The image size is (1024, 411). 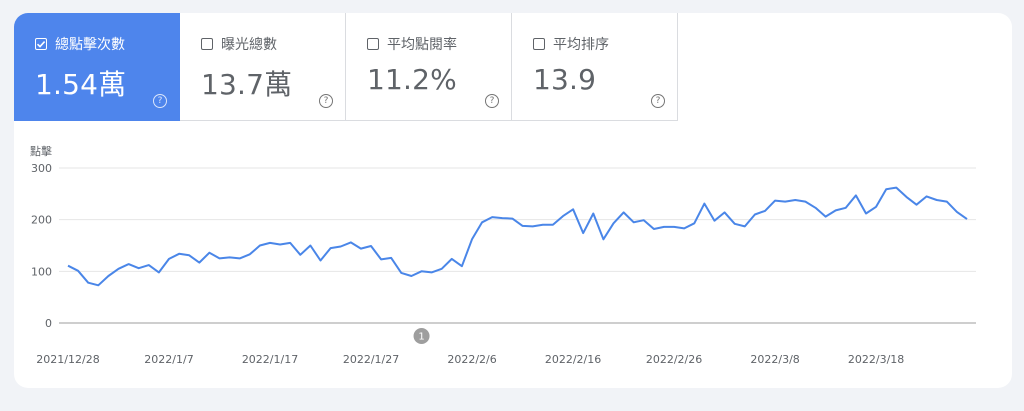 I want to click on y-tick-labels: 0 100 200 300, so click(x=41, y=246).